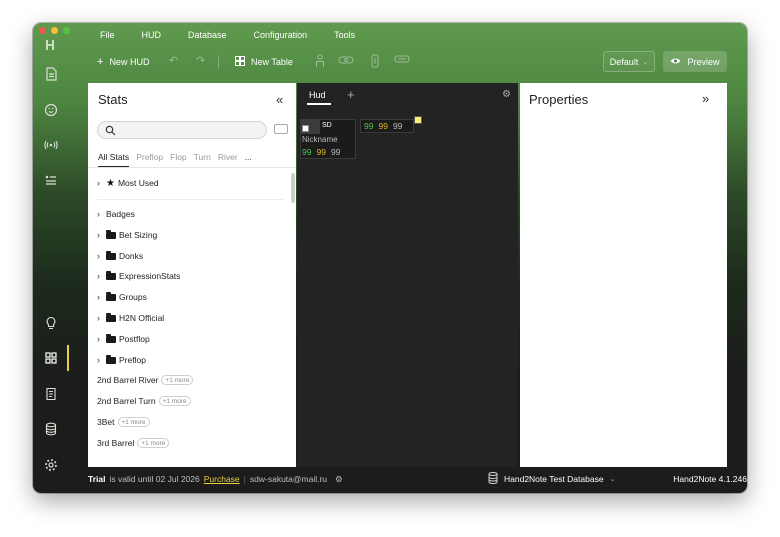  I want to click on tree-folder-postflop: › Postflop, so click(123, 339).